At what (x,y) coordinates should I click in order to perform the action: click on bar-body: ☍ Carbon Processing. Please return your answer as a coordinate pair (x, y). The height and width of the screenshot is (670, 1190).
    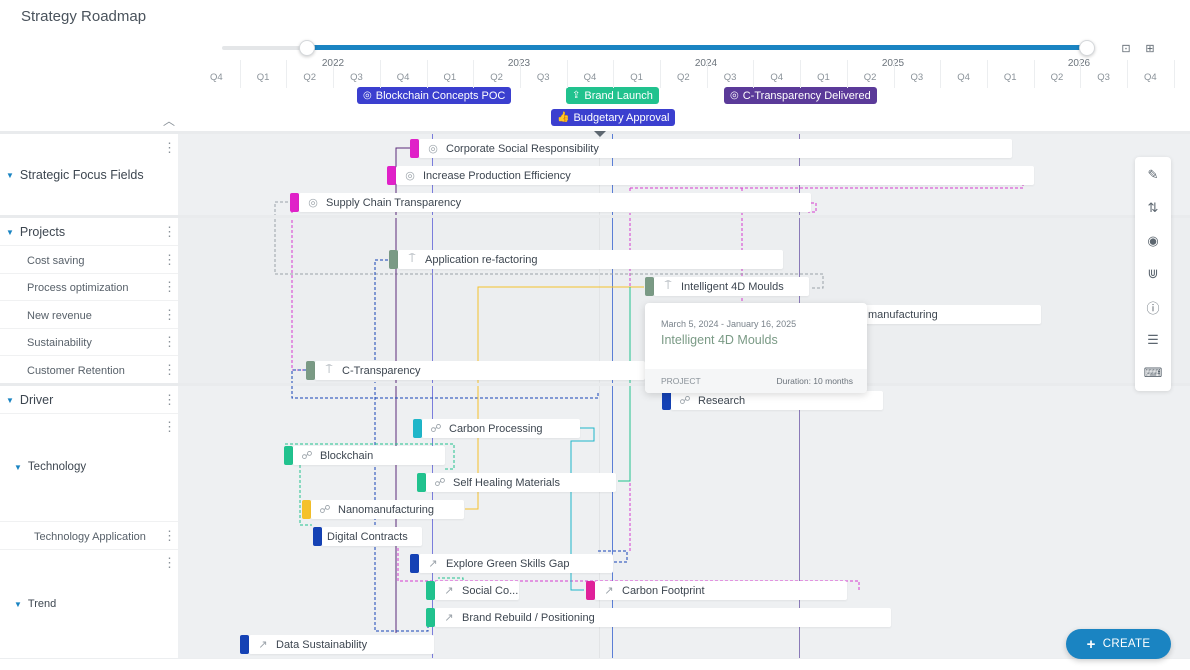
    Looking at the image, I should click on (501, 428).